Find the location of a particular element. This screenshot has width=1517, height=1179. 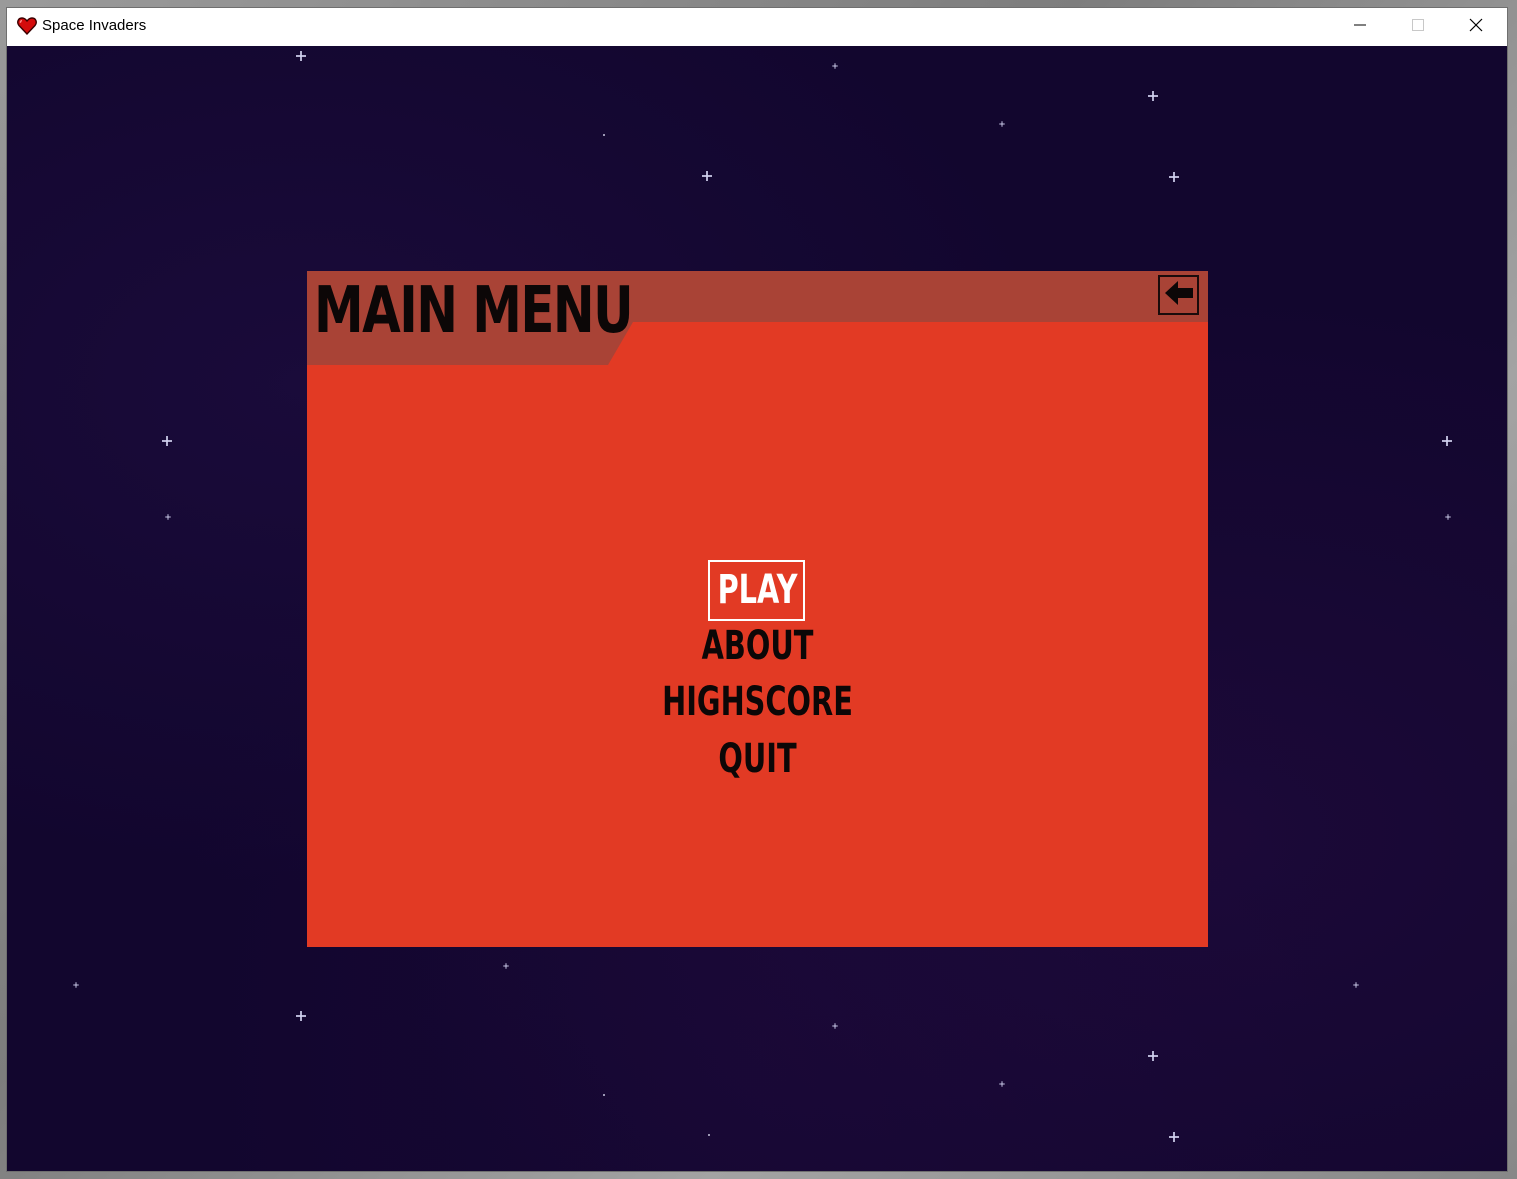

window-title: Space Invaders is located at coordinates (94, 25).